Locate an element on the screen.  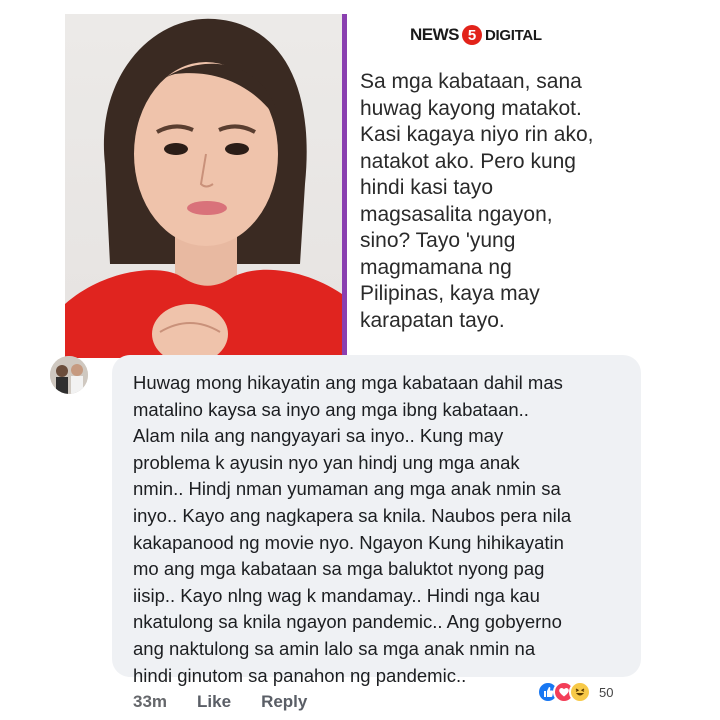
accent-divider is located at coordinates (344, 186).